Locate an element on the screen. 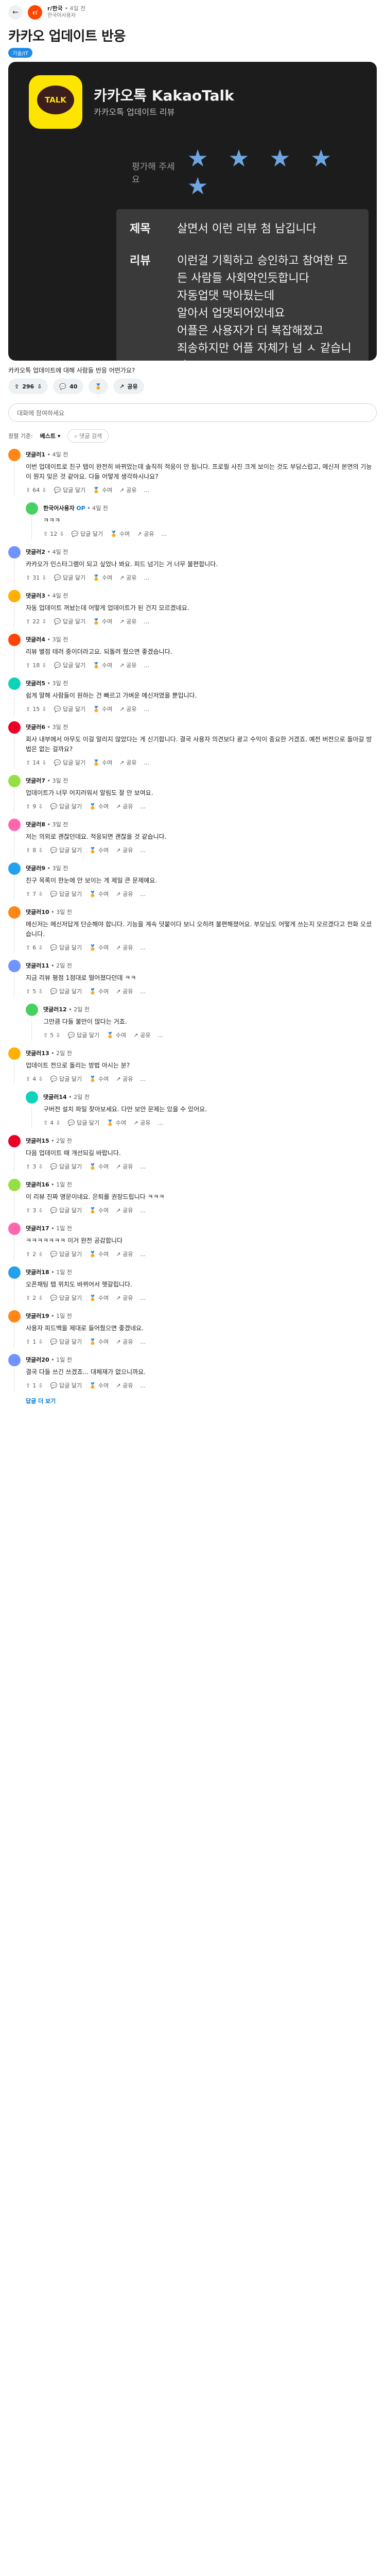 This screenshot has width=385, height=2576. comment-input: 대화에 참여하세요 is located at coordinates (192, 412).